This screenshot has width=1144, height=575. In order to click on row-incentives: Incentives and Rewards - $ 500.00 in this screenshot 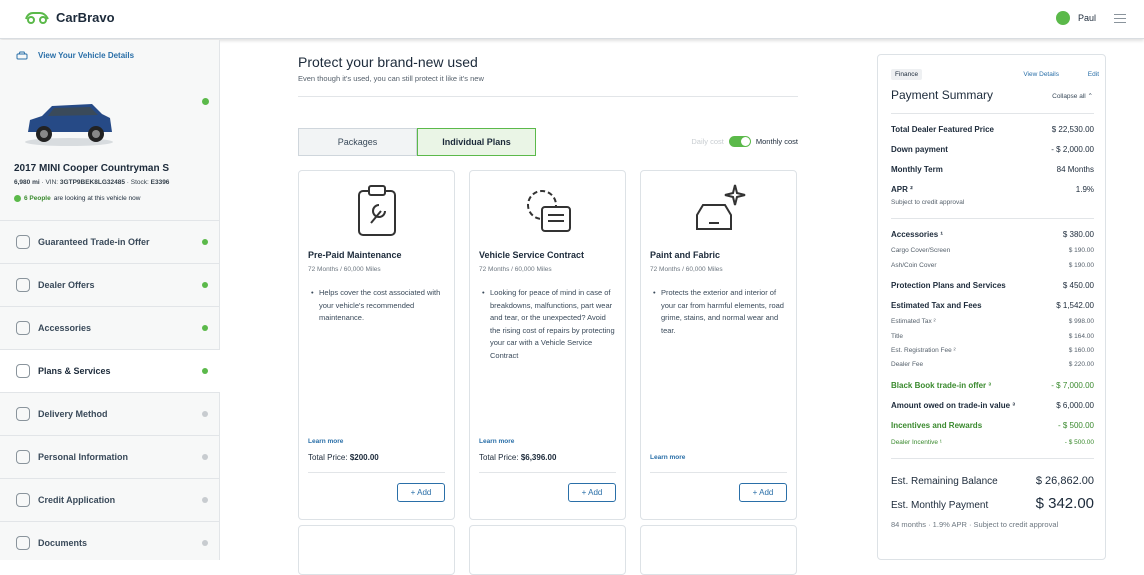, I will do `click(992, 425)`.